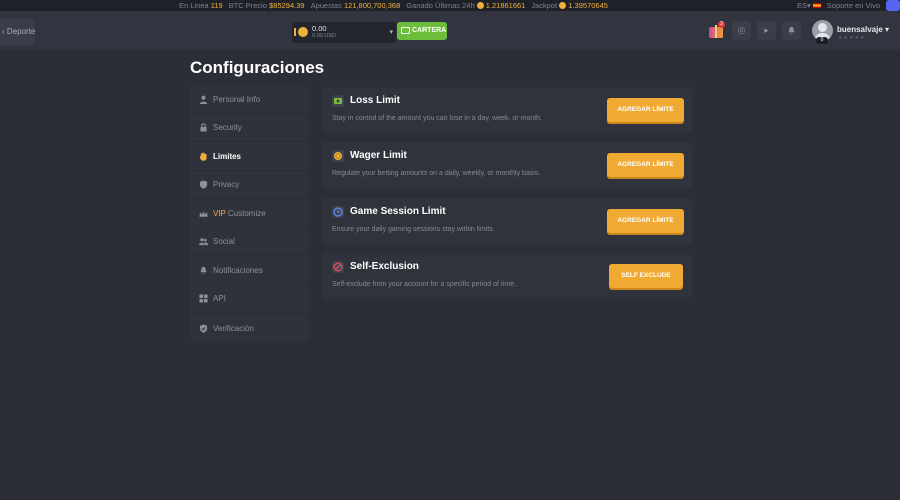  Describe the element at coordinates (646, 276) in the screenshot. I see `self-exclude-button: SELF EXCLUDE` at that location.